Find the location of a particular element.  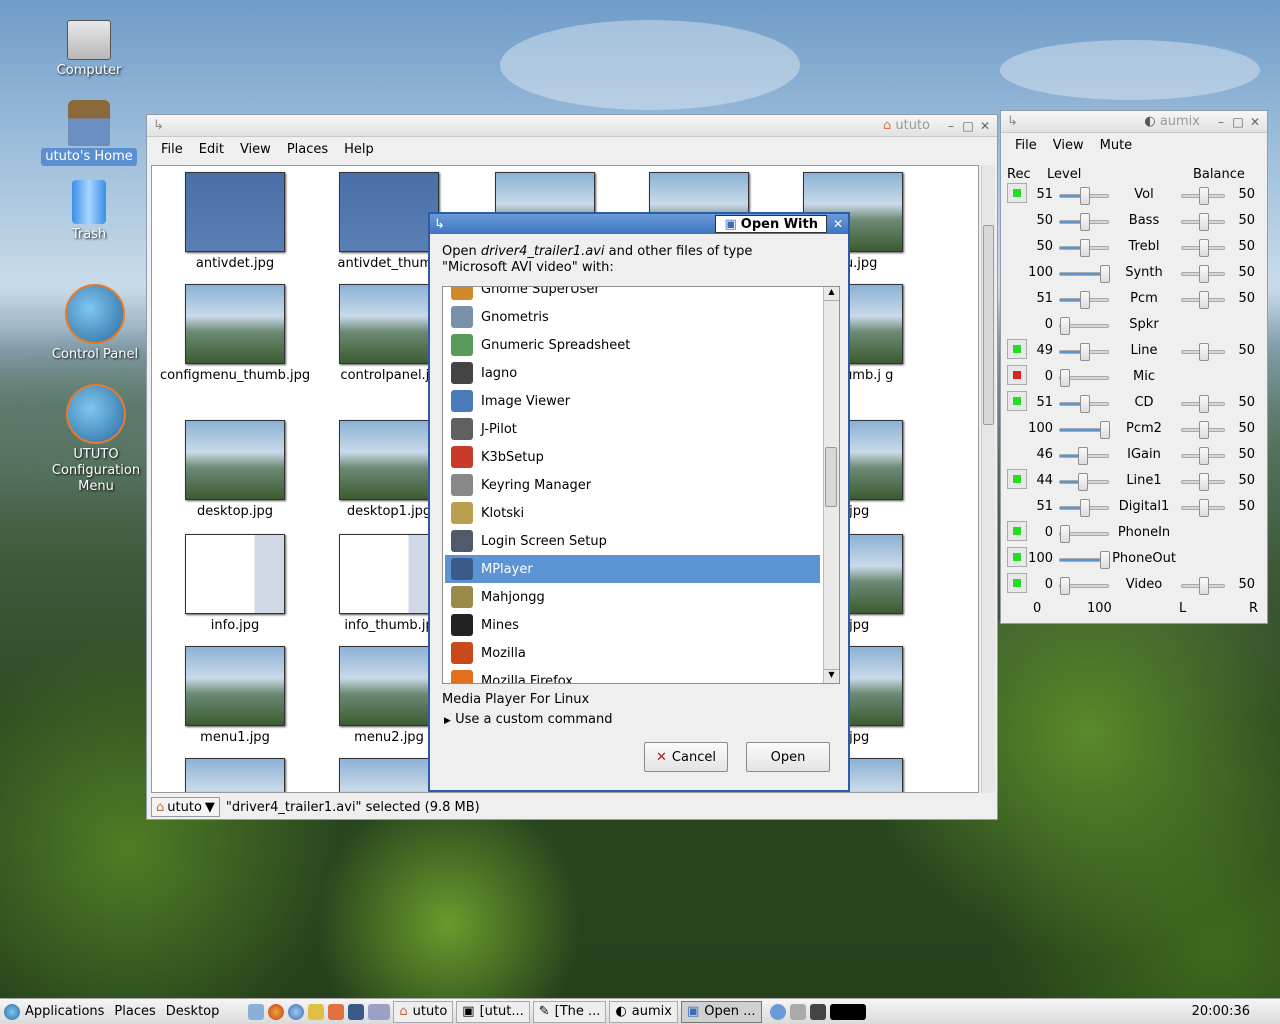

menu-help: Help is located at coordinates (359, 149).